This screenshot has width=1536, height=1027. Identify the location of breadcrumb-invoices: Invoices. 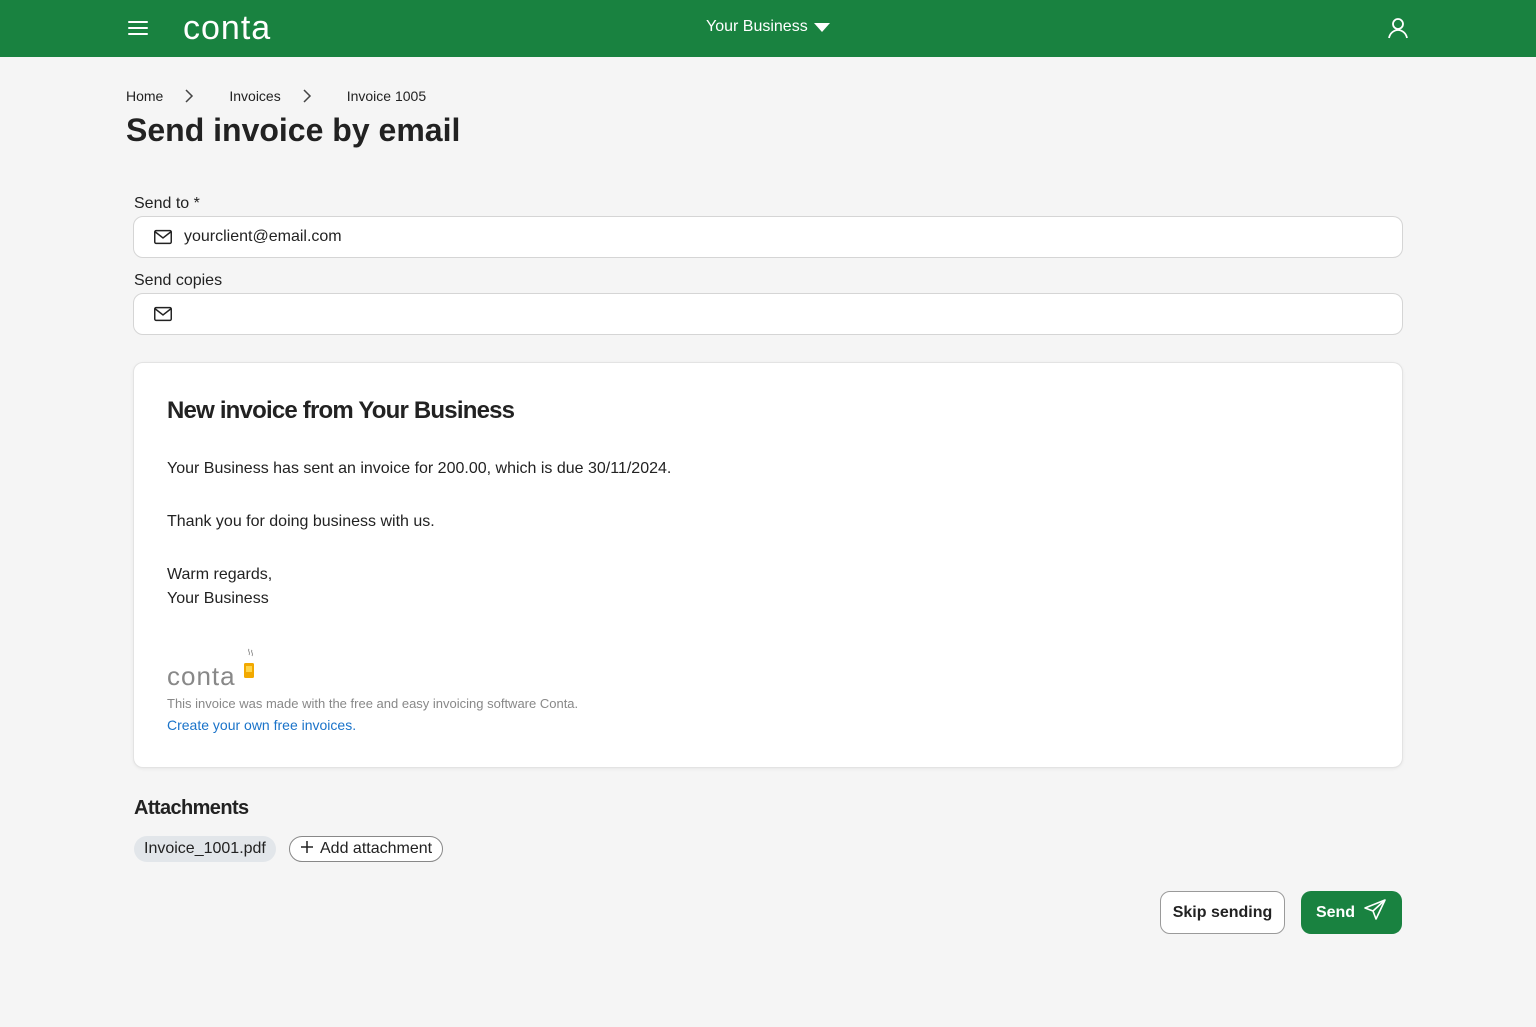
(254, 96).